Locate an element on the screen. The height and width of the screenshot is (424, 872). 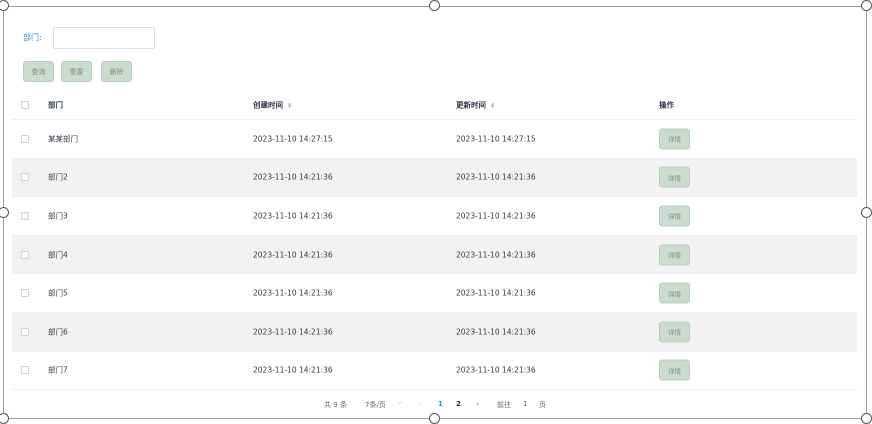
cell-dept: 某某部门 is located at coordinates (63, 139).